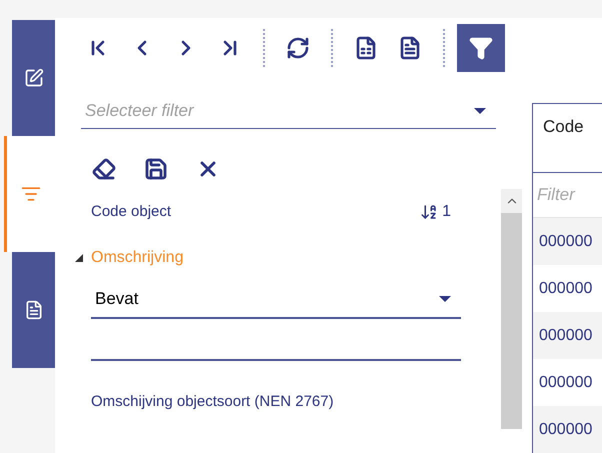 The image size is (602, 453). I want to click on filter-field-row: Omschijving objectsoort (NEN 2767), so click(265, 402).